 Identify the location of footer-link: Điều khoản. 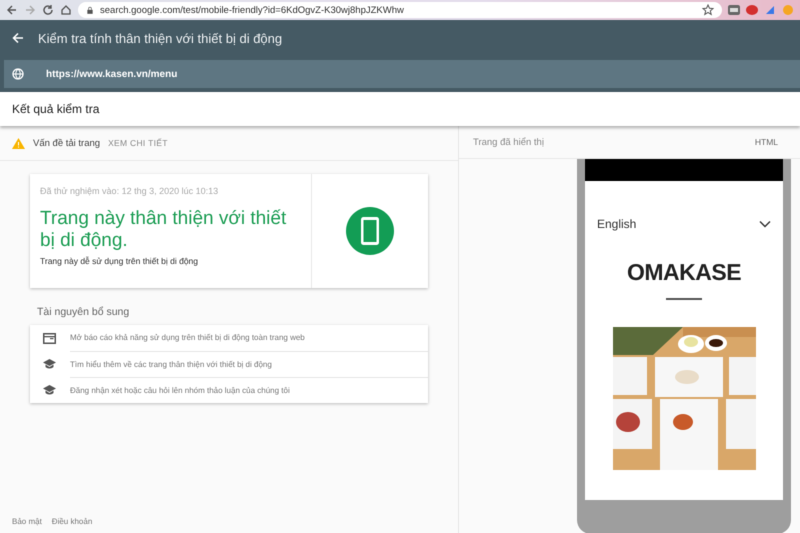
(72, 521).